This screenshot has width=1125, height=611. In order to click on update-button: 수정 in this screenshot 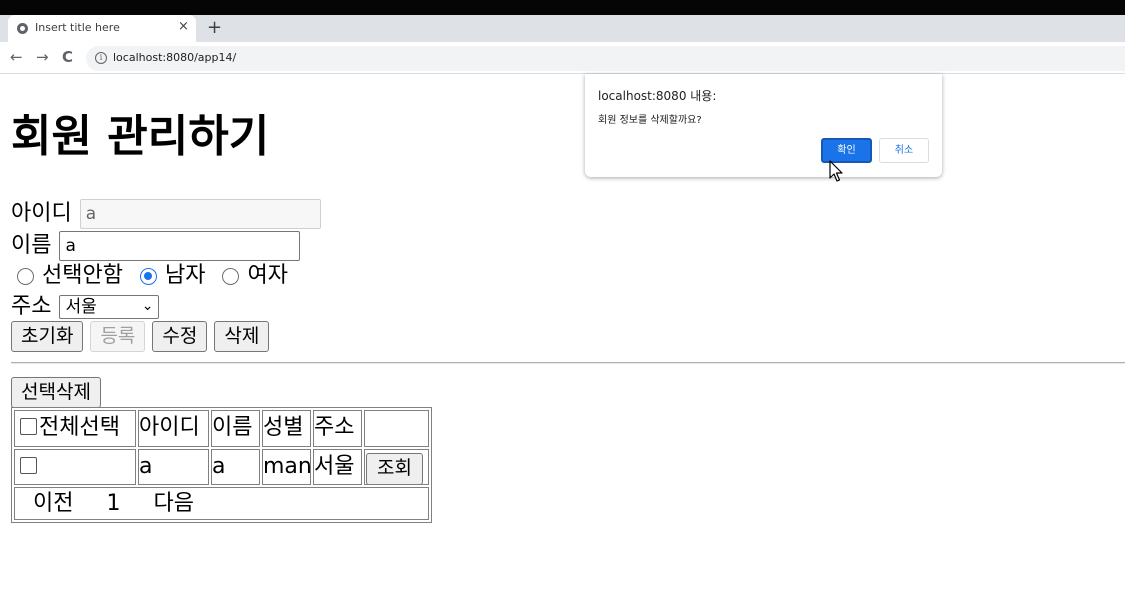, I will do `click(180, 336)`.